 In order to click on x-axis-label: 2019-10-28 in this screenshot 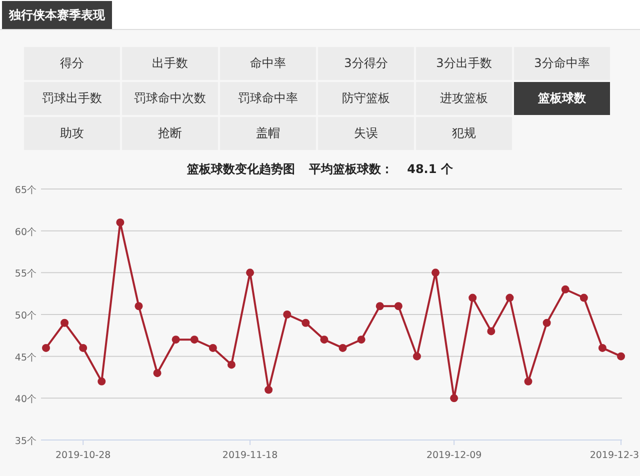, I will do `click(83, 455)`.